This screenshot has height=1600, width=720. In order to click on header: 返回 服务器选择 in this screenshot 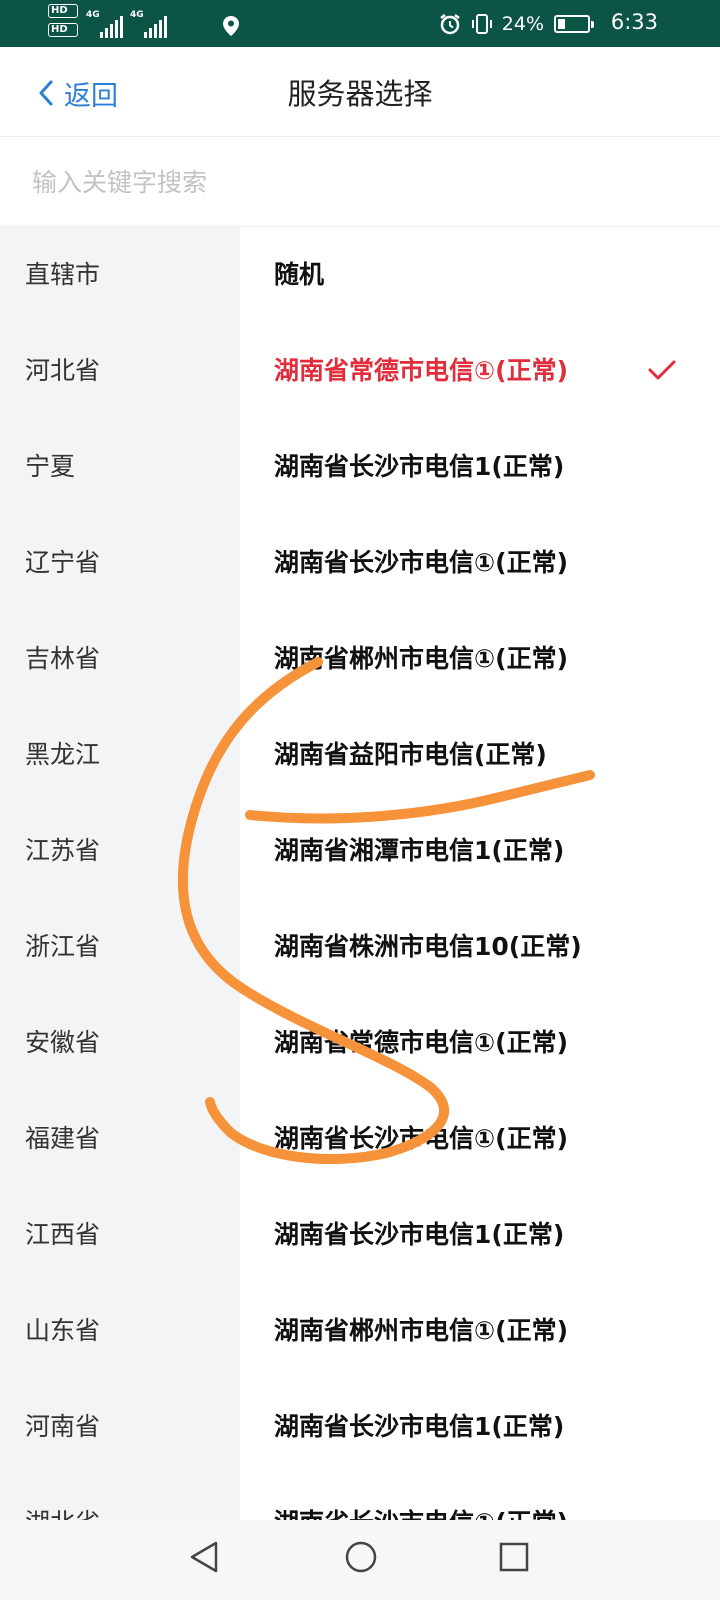, I will do `click(360, 92)`.